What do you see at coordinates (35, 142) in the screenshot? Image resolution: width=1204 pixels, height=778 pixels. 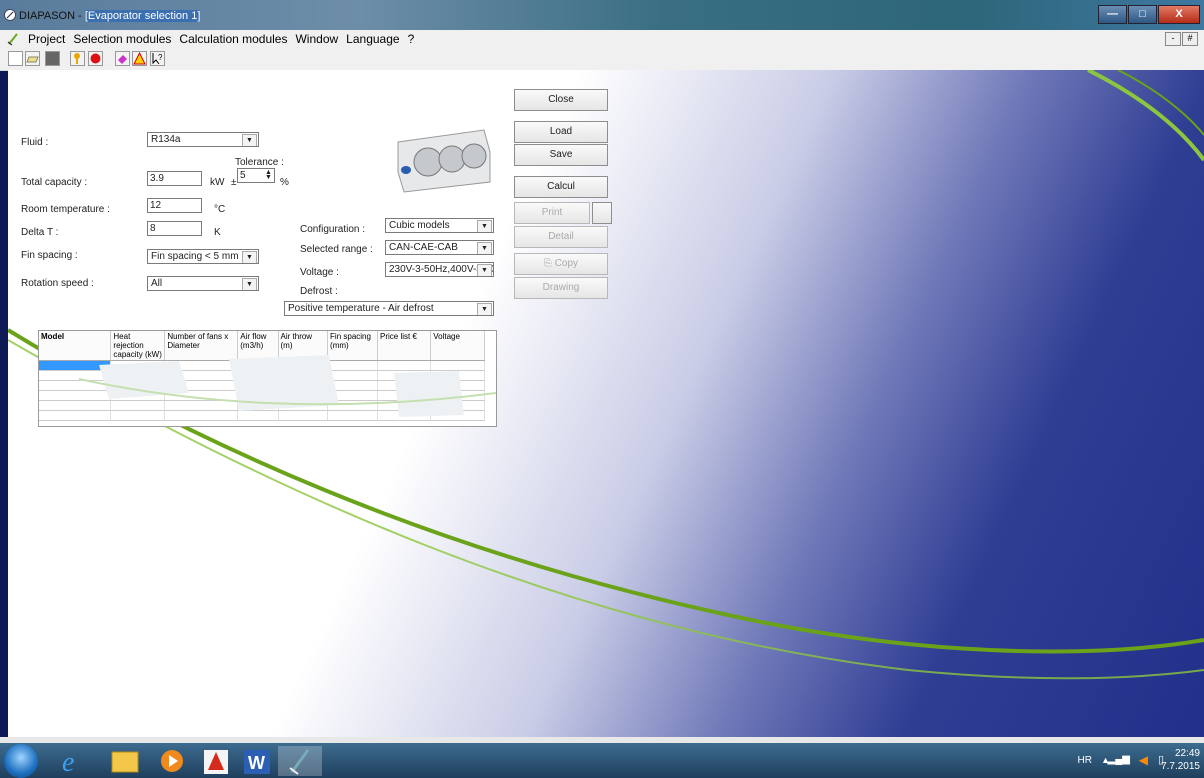 I see `fluid-label: Fluid :` at bounding box center [35, 142].